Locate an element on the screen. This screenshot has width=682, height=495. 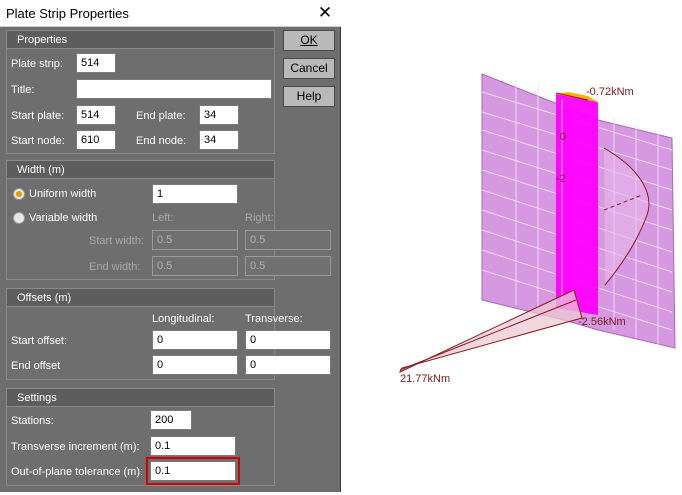
right-label: Right: is located at coordinates (259, 218).